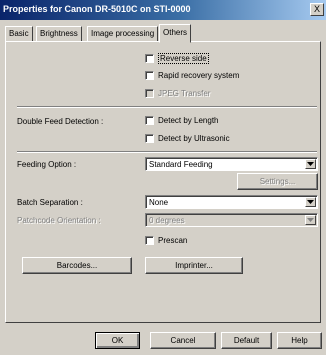 This screenshot has width=326, height=355. Describe the element at coordinates (181, 164) in the screenshot. I see `feeding-option-value: Standard Feeding` at that location.